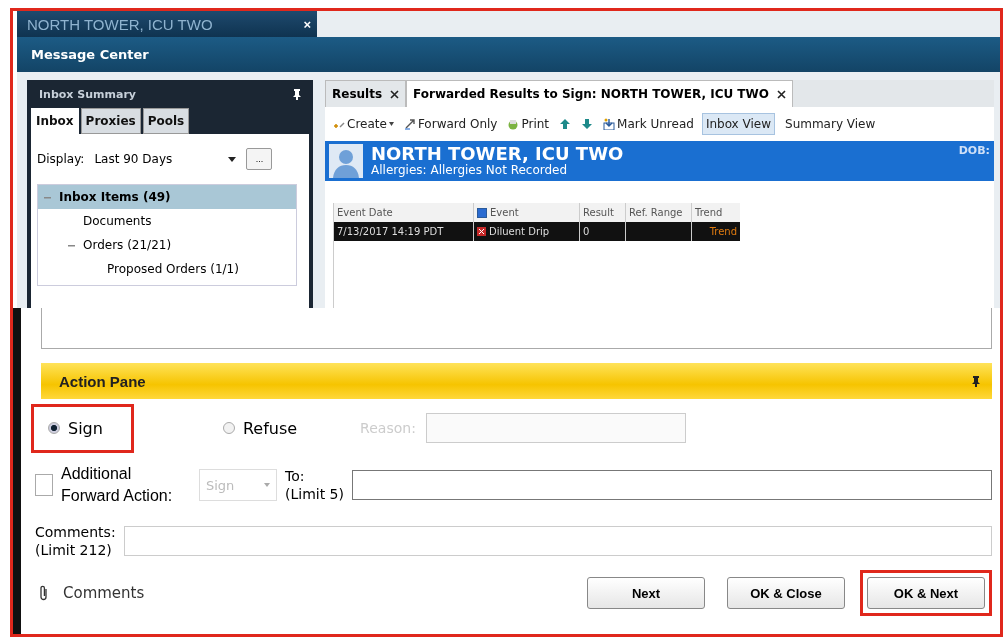 The height and width of the screenshot is (641, 1008). What do you see at coordinates (481, 231) in the screenshot?
I see `flag-icon` at bounding box center [481, 231].